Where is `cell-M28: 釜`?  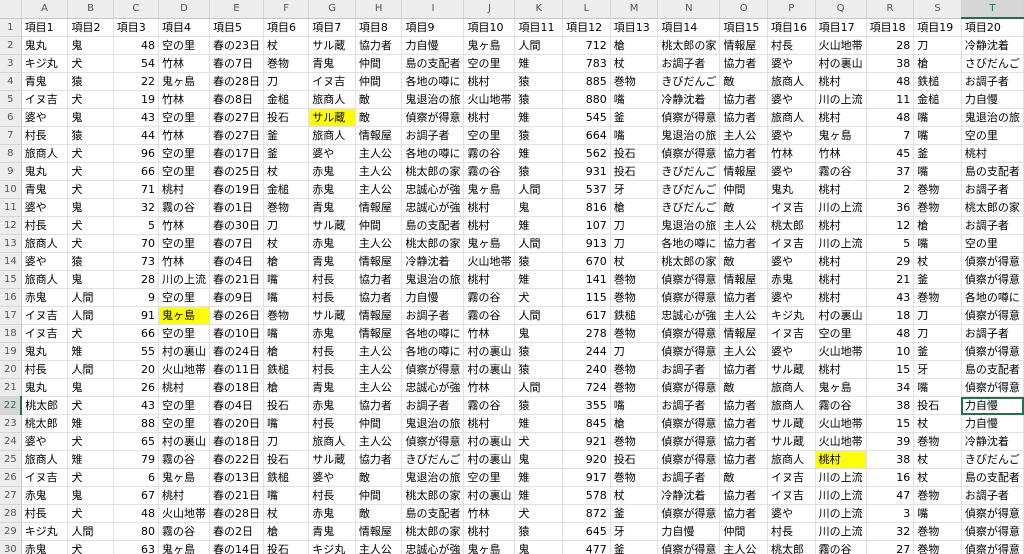
cell-M28: 釜 is located at coordinates (634, 513).